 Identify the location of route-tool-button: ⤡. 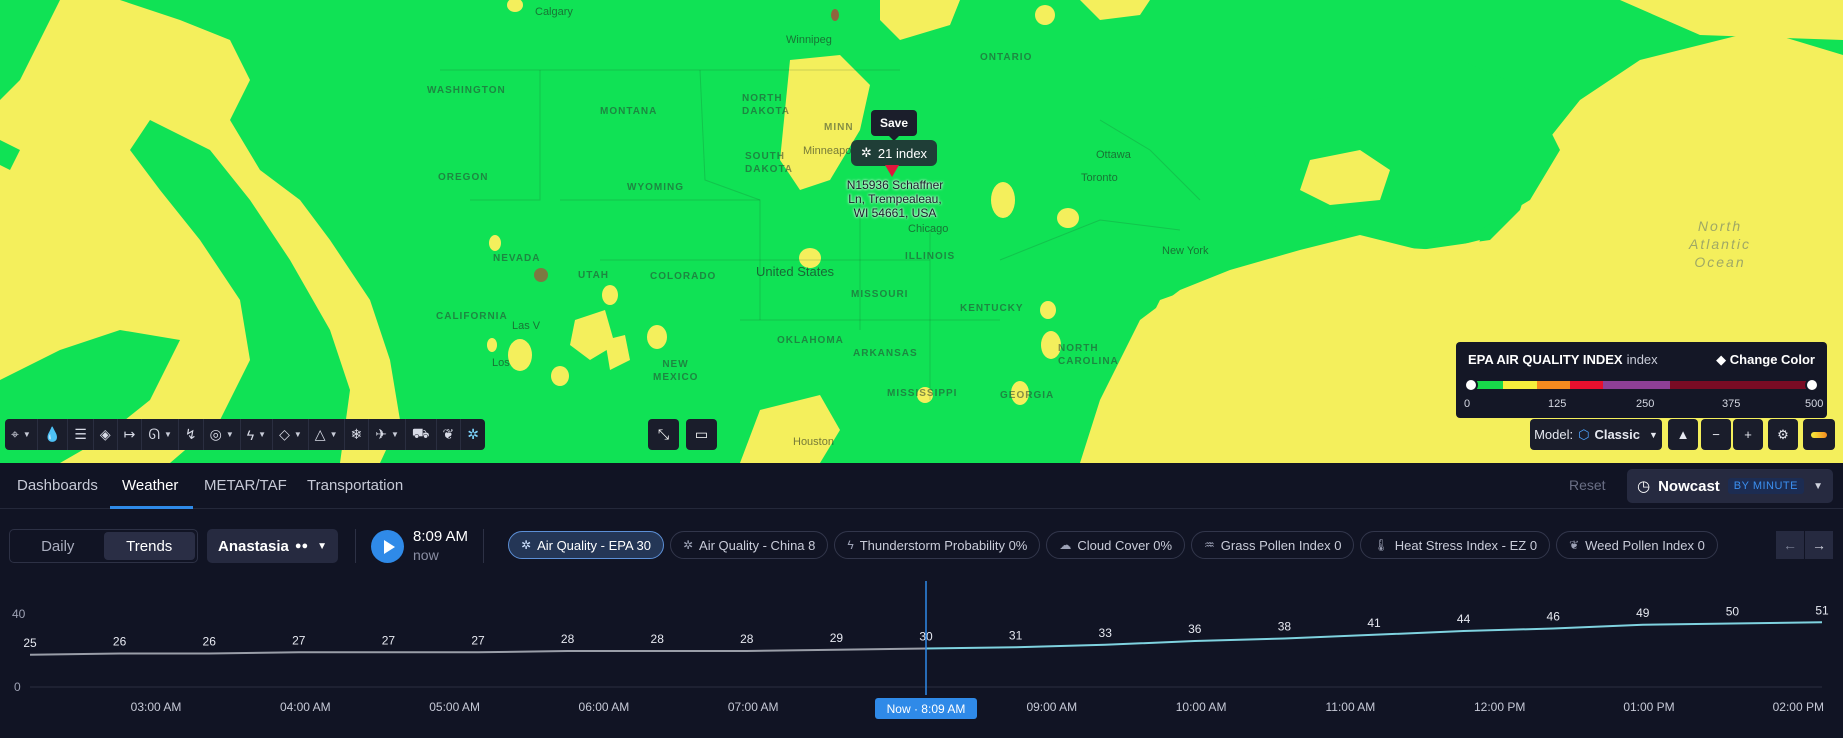
(663, 434).